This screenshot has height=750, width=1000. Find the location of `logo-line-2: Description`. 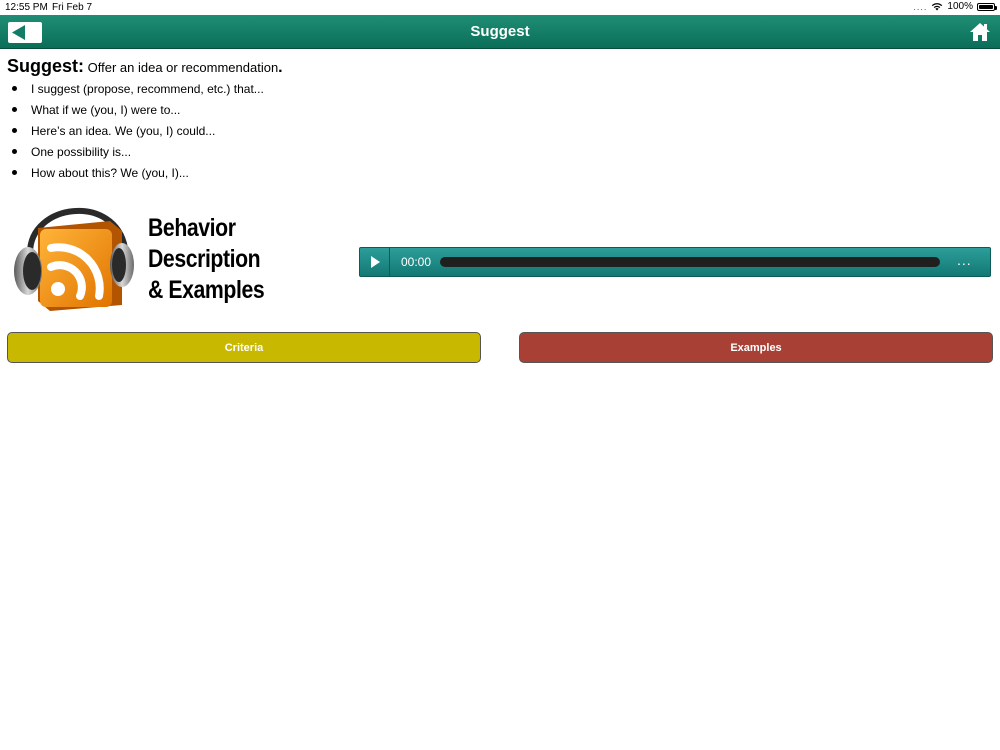

logo-line-2: Description is located at coordinates (204, 259).